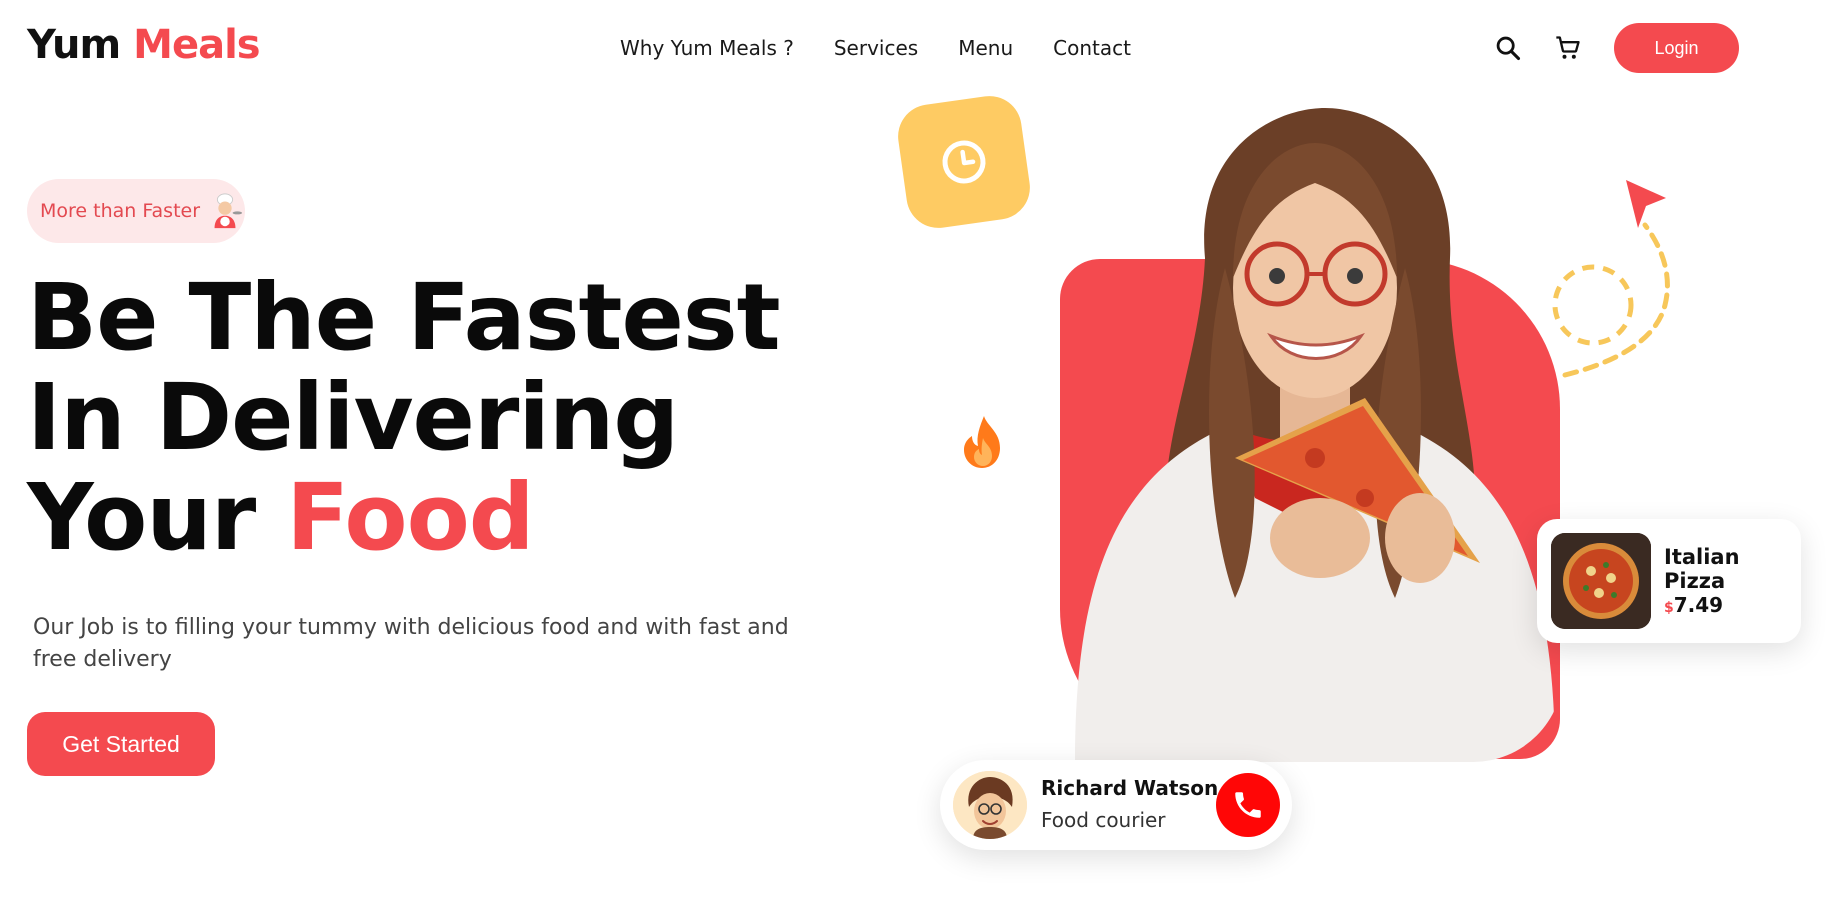  What do you see at coordinates (1508, 48) in the screenshot?
I see `search-icon` at bounding box center [1508, 48].